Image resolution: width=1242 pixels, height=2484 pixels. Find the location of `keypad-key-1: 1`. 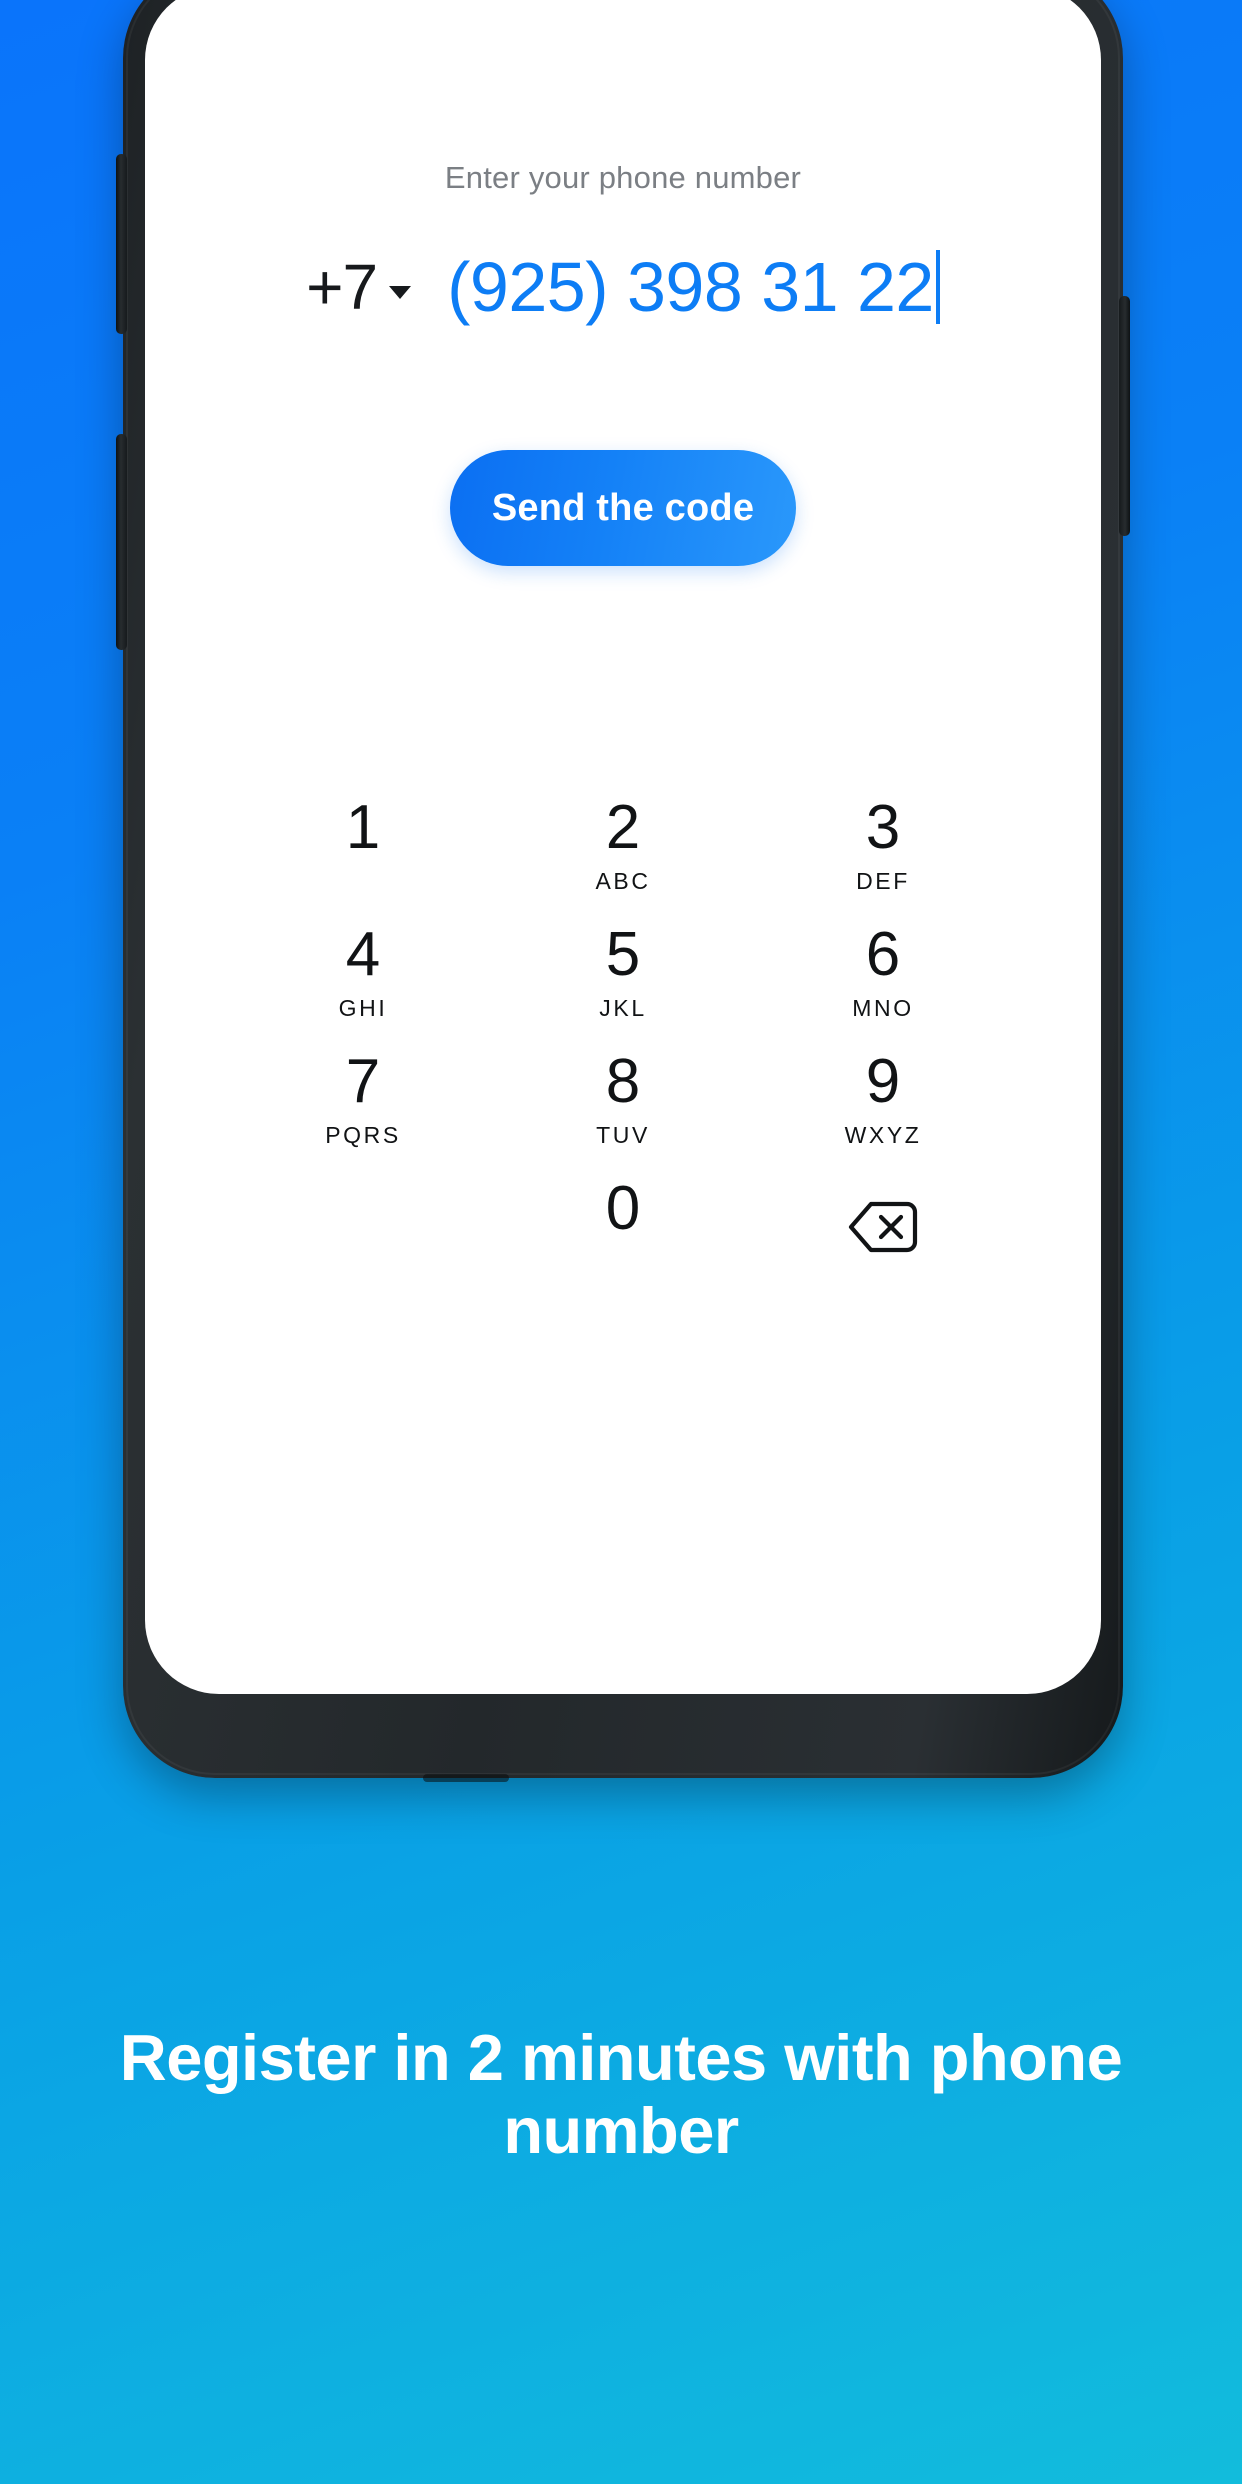

keypad-key-1: 1 is located at coordinates (363, 845).